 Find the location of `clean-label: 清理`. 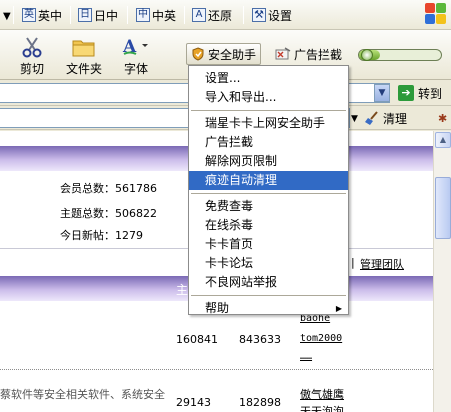

clean-label: 清理 is located at coordinates (395, 118).